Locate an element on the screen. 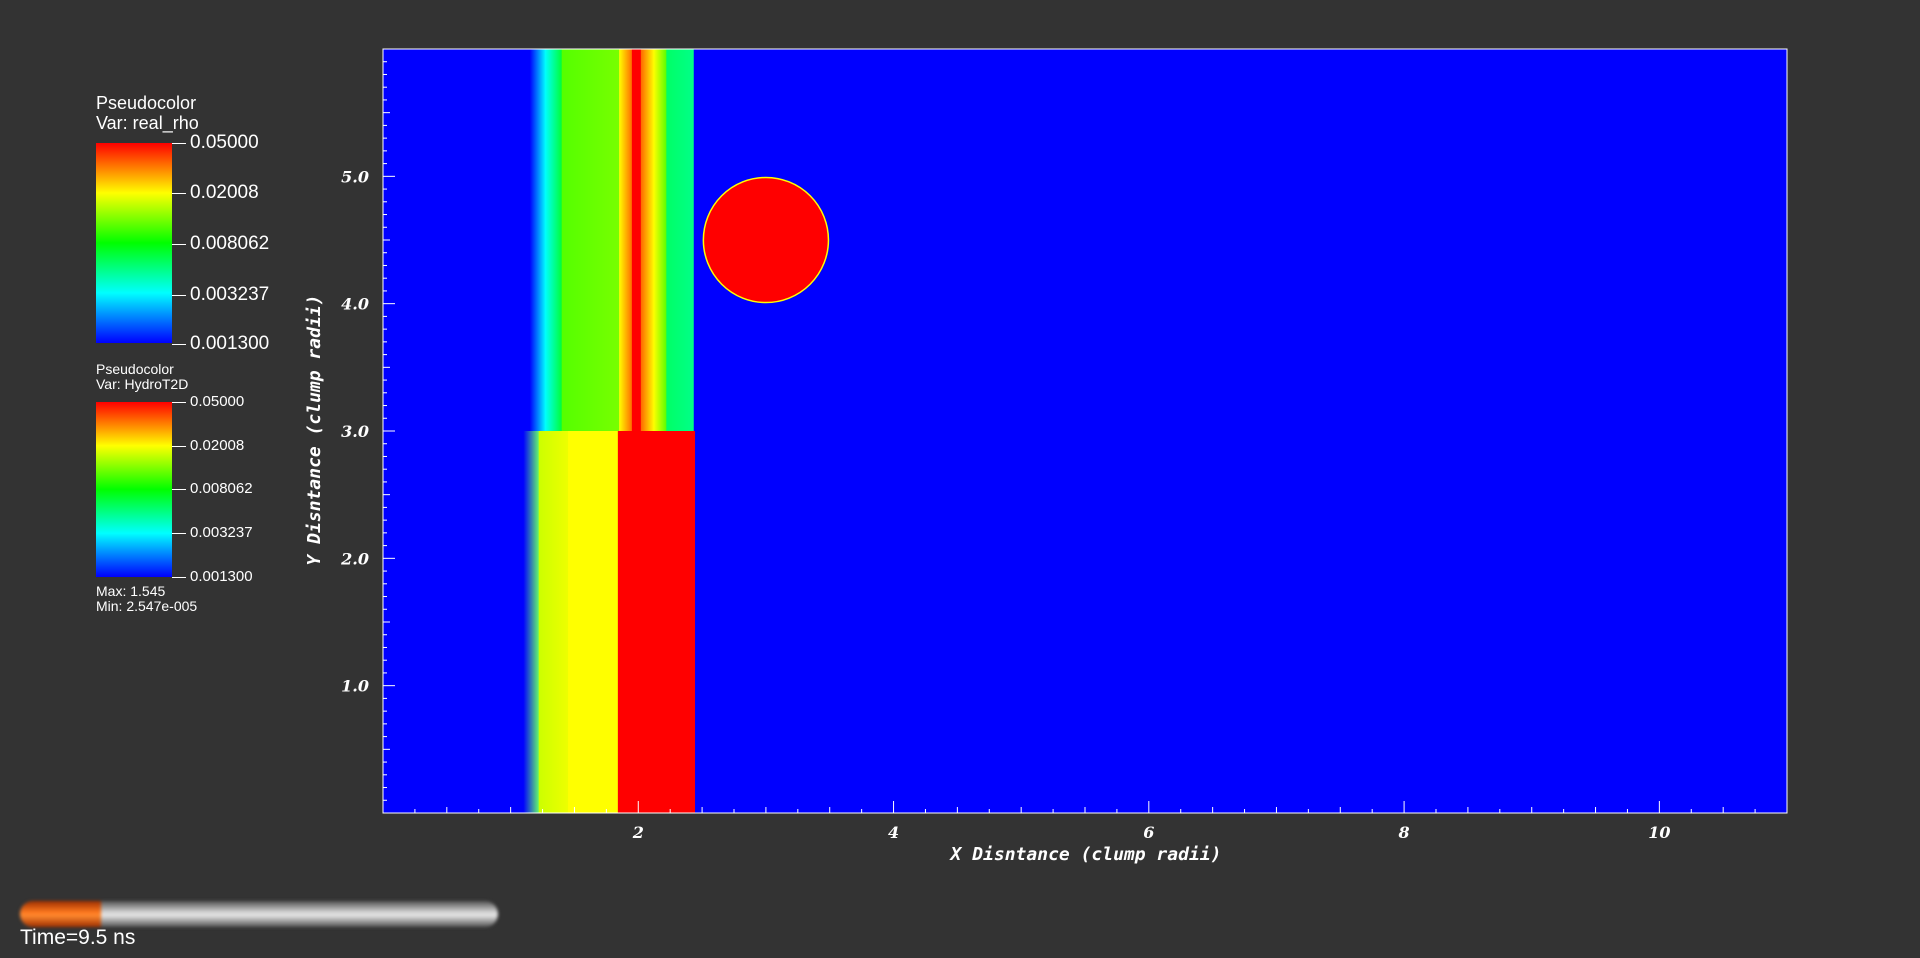 This screenshot has height=958, width=1920. x-tick-label: 4 is located at coordinates (893, 832).